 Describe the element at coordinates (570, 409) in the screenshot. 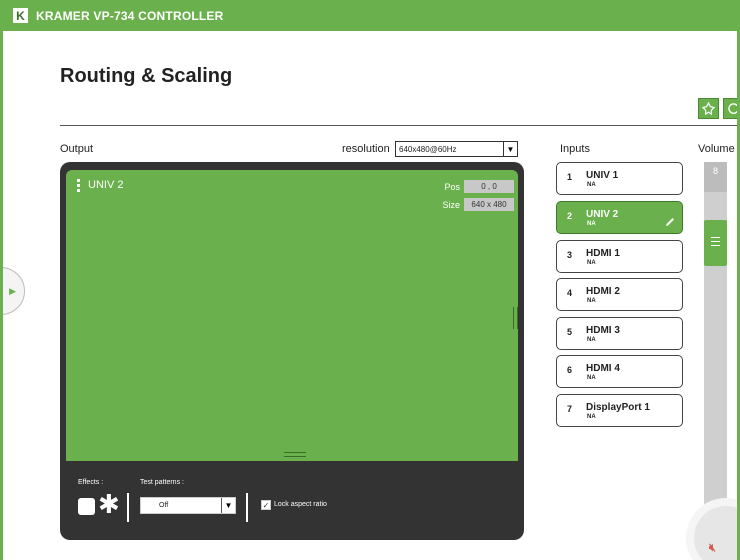

I see `input-number: 7` at that location.